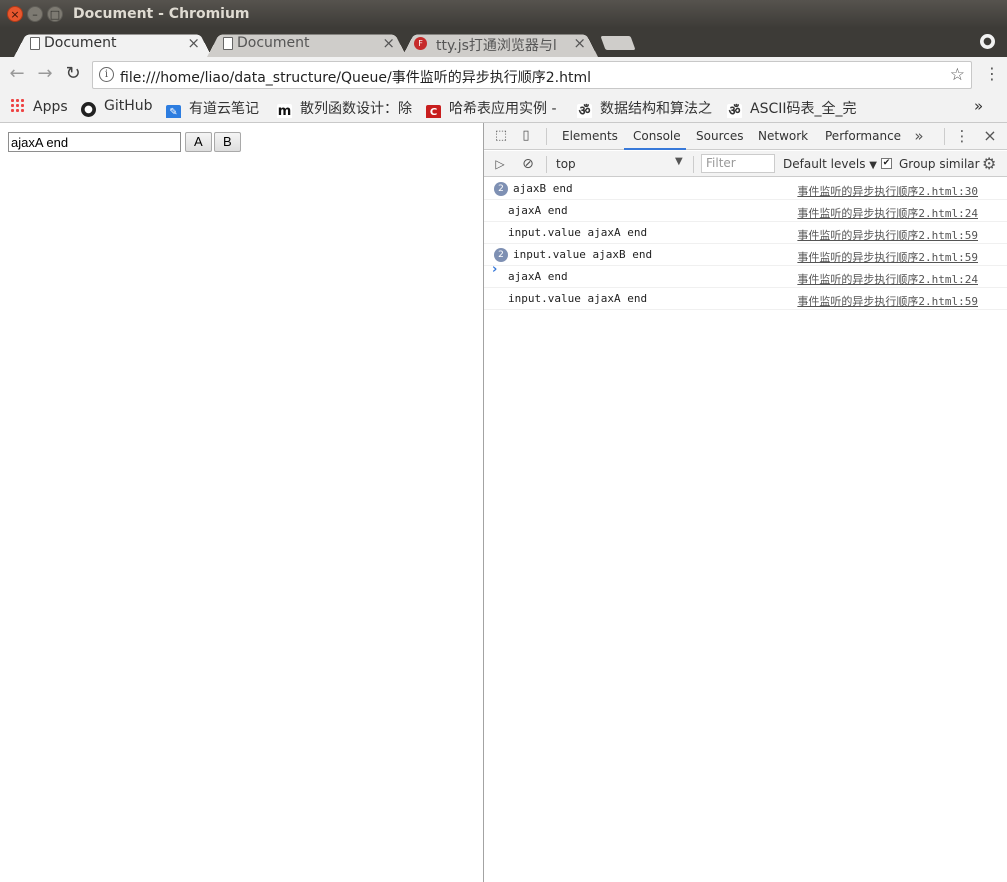 Image resolution: width=1007 pixels, height=882 pixels. I want to click on apps-grid-icon, so click(17, 105).